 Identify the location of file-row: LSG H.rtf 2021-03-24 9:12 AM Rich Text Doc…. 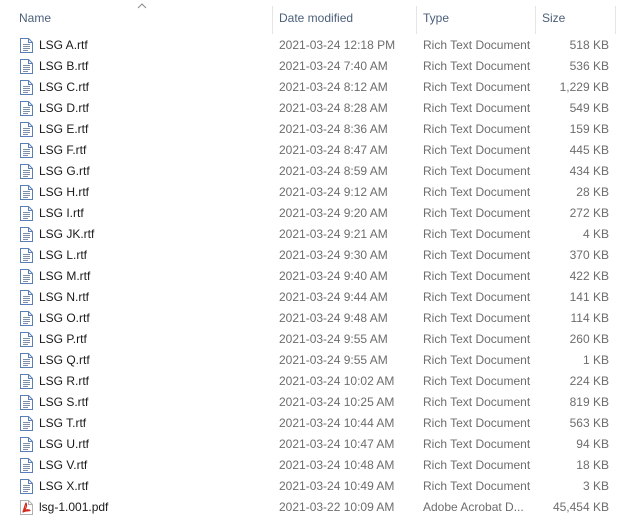
(318, 192).